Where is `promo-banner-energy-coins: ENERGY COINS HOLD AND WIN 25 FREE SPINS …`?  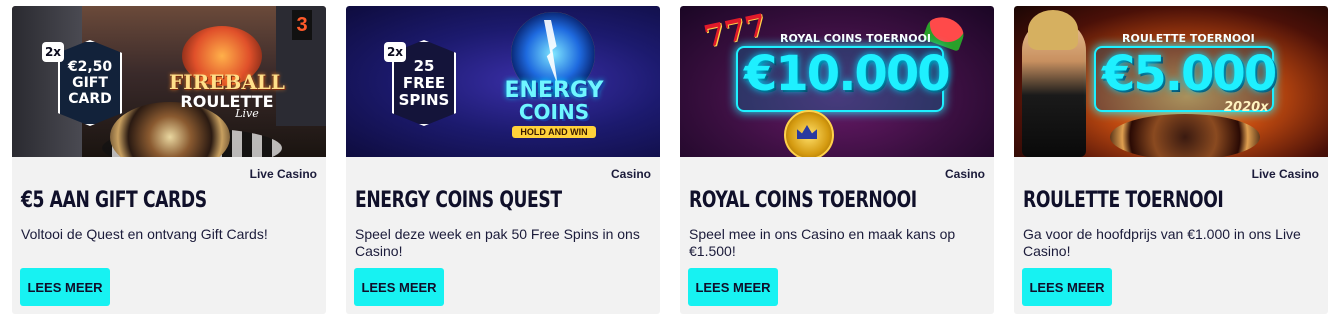 promo-banner-energy-coins: ENERGY COINS HOLD AND WIN 25 FREE SPINS … is located at coordinates (503, 81).